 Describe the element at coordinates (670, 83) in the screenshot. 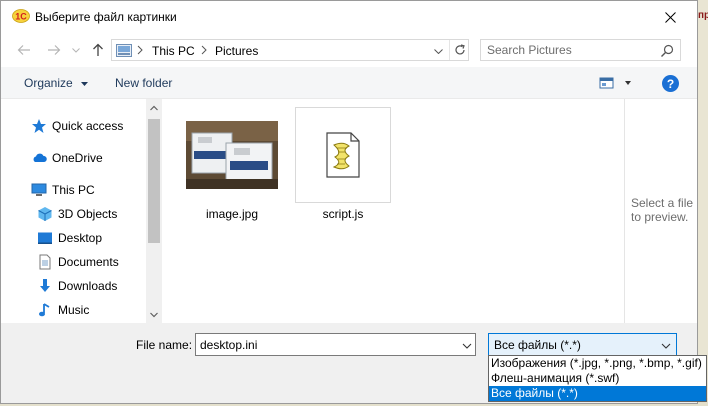

I see `help-button: ?` at that location.